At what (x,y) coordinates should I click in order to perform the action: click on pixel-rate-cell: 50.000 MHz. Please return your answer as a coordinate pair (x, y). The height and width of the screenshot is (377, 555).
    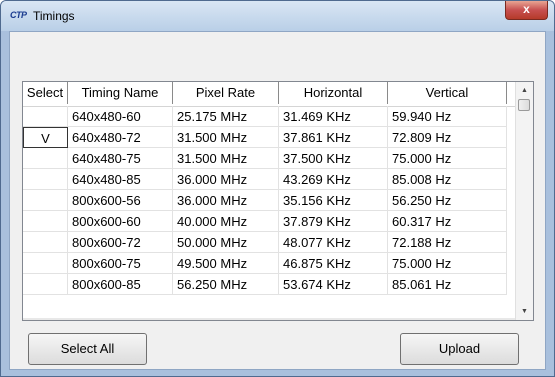
    Looking at the image, I should click on (226, 242).